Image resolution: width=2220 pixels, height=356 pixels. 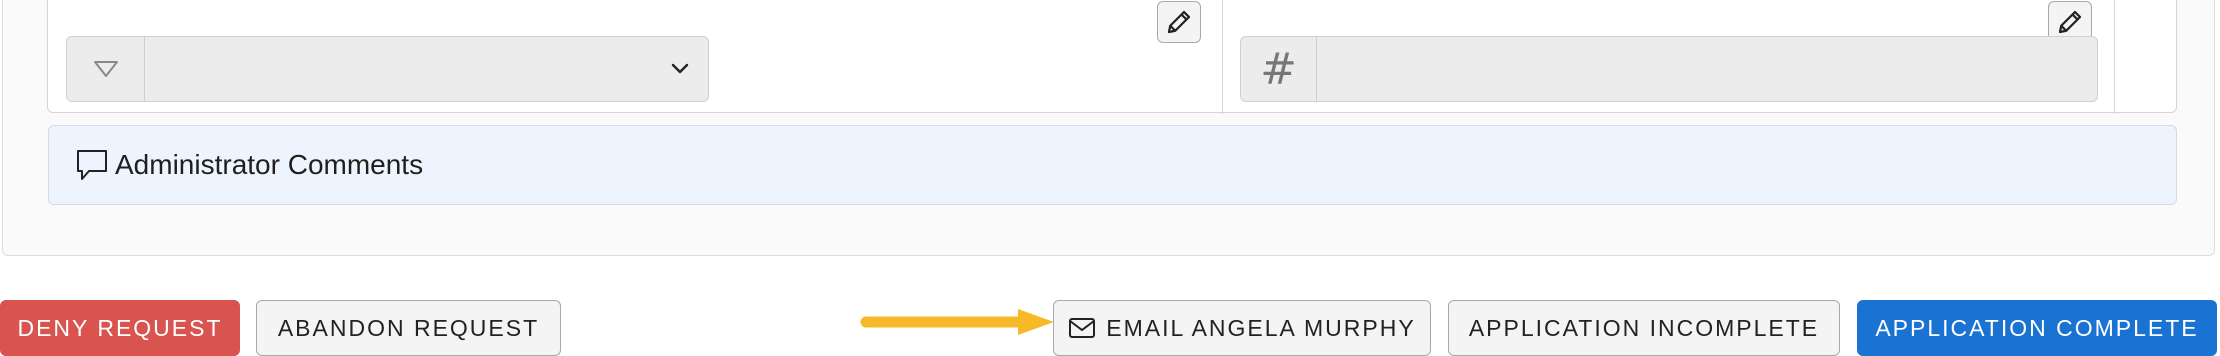 What do you see at coordinates (269, 164) in the screenshot?
I see `administrator-comments-label: Administrator Comments` at bounding box center [269, 164].